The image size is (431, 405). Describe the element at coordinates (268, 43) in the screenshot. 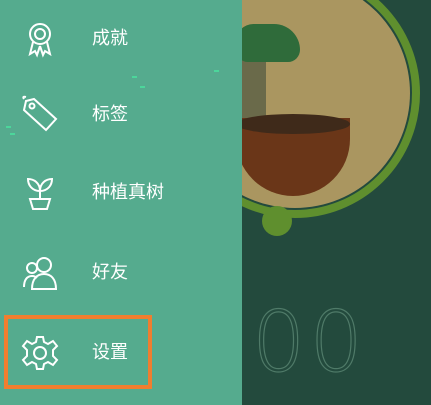

I see `tree-canopy` at that location.